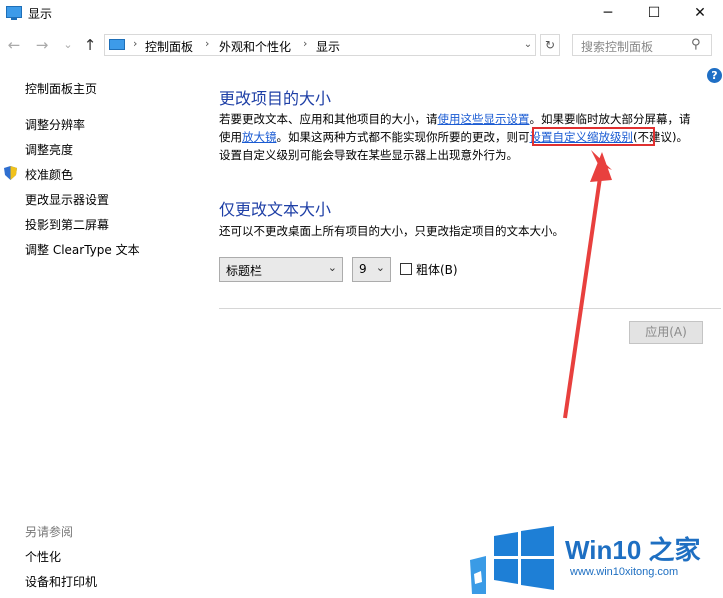 The image size is (723, 598). I want to click on divider, so click(470, 308).